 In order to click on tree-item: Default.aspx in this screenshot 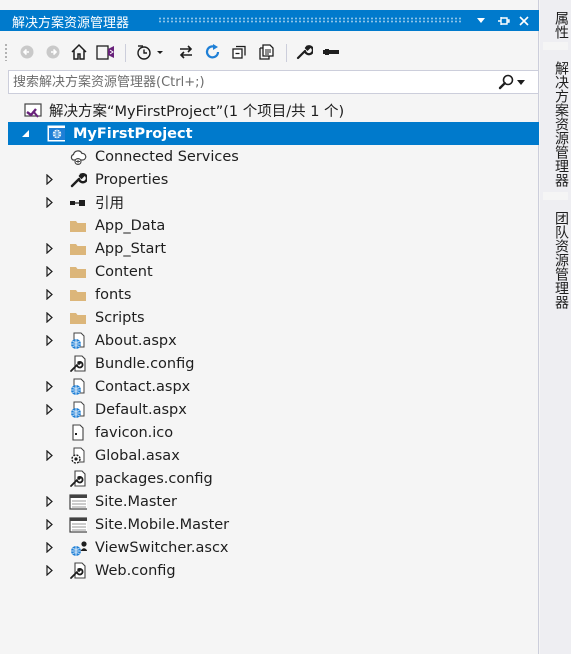, I will do `click(273, 409)`.